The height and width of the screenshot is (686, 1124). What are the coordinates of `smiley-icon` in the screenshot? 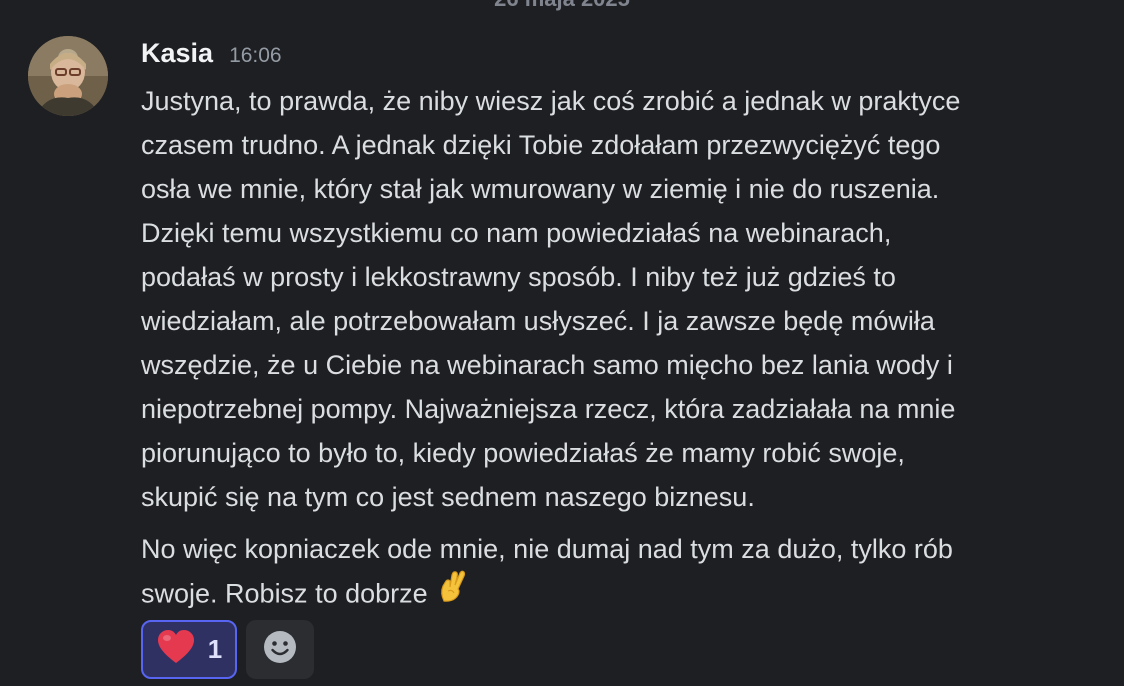 It's located at (280, 649).